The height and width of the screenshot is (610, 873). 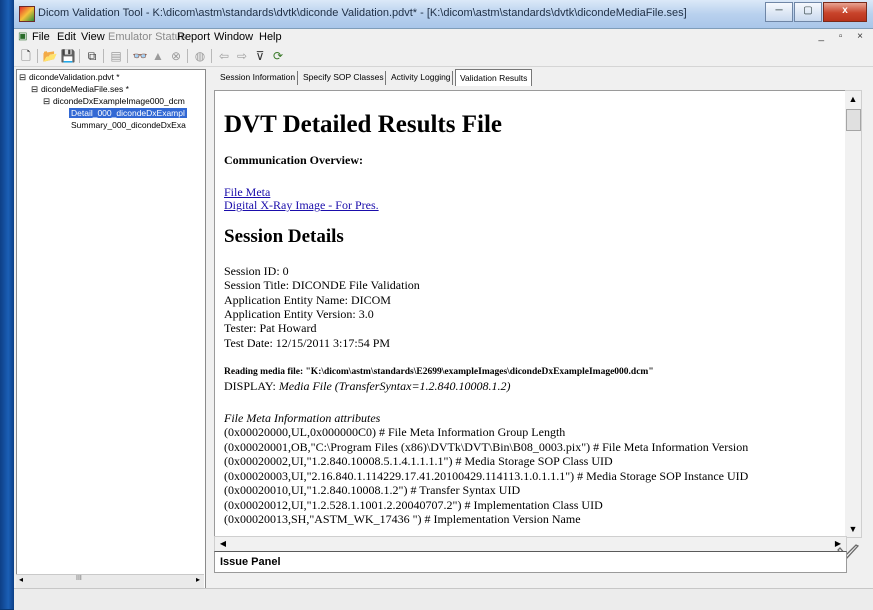 I want to click on open-icon: 📂, so click(x=50, y=56).